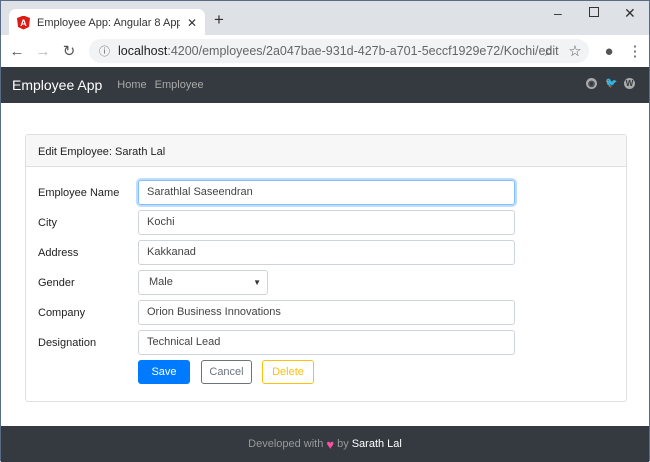 This screenshot has height=462, width=650. Describe the element at coordinates (325, 444) in the screenshot. I see `footer: Developed with ♥ by Sarath Lal` at that location.